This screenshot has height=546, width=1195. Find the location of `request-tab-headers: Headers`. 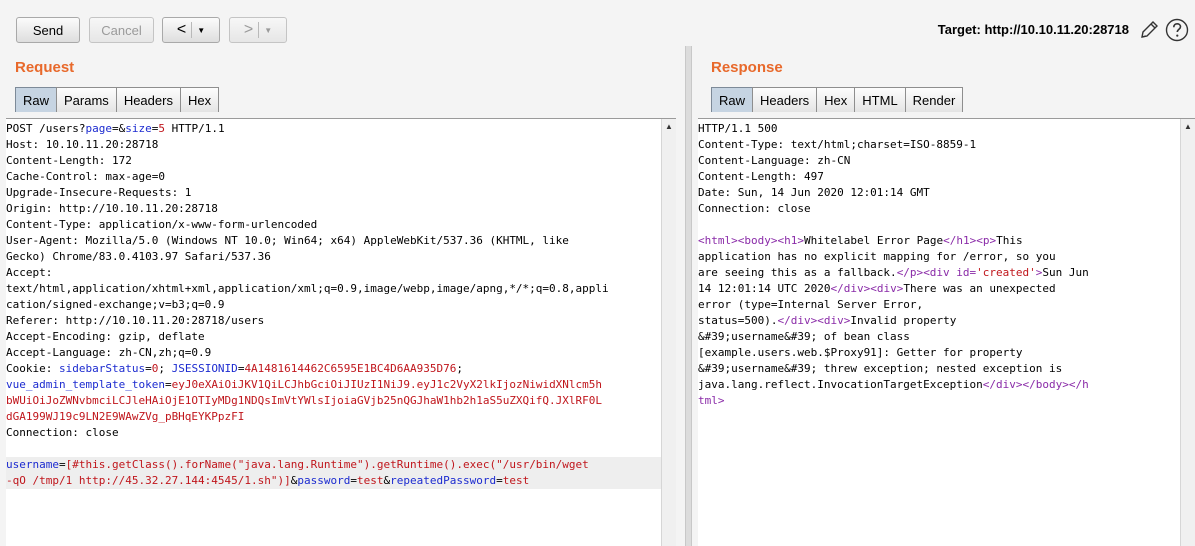

request-tab-headers: Headers is located at coordinates (148, 99).